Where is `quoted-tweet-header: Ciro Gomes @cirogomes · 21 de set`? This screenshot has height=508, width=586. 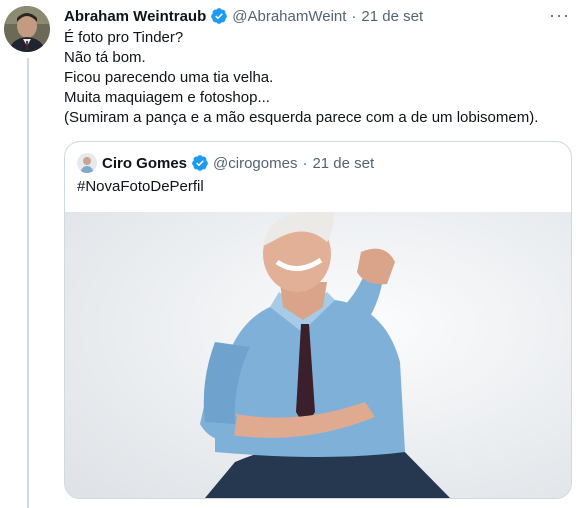 quoted-tweet-header: Ciro Gomes @cirogomes · 21 de set is located at coordinates (225, 163).